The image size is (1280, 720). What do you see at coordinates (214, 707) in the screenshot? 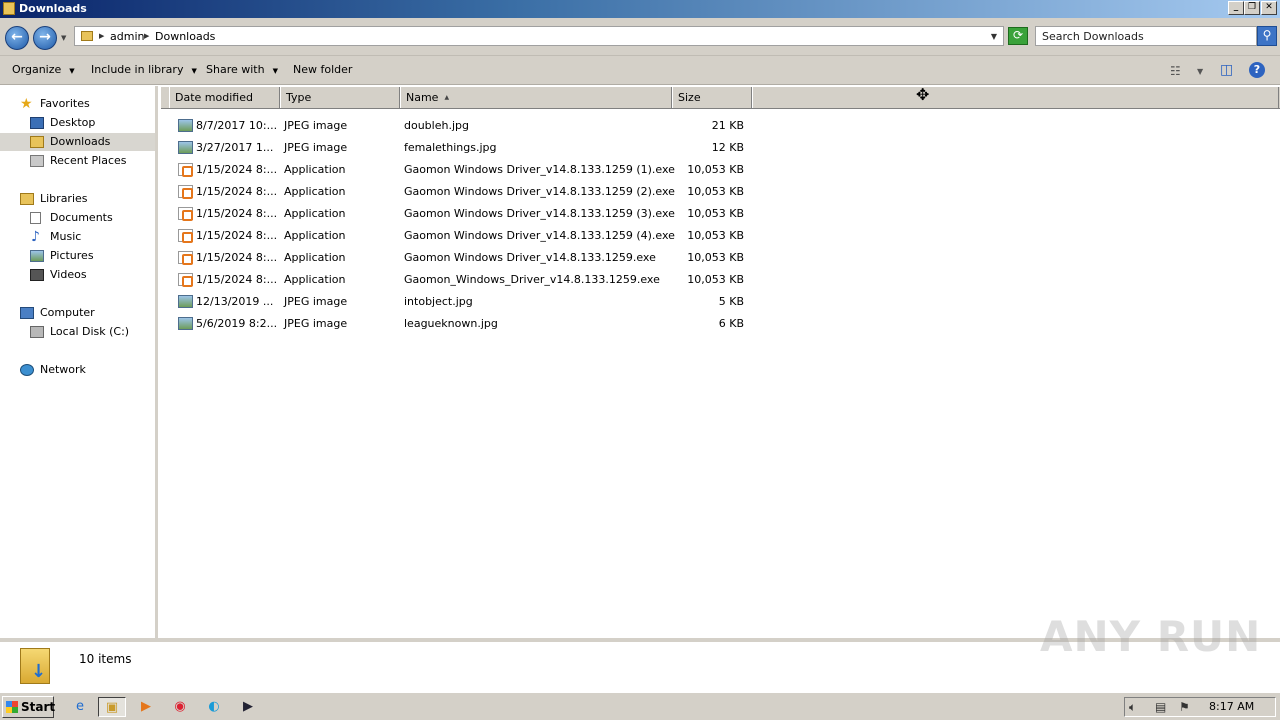
I see `edge-icon: ◐` at bounding box center [214, 707].